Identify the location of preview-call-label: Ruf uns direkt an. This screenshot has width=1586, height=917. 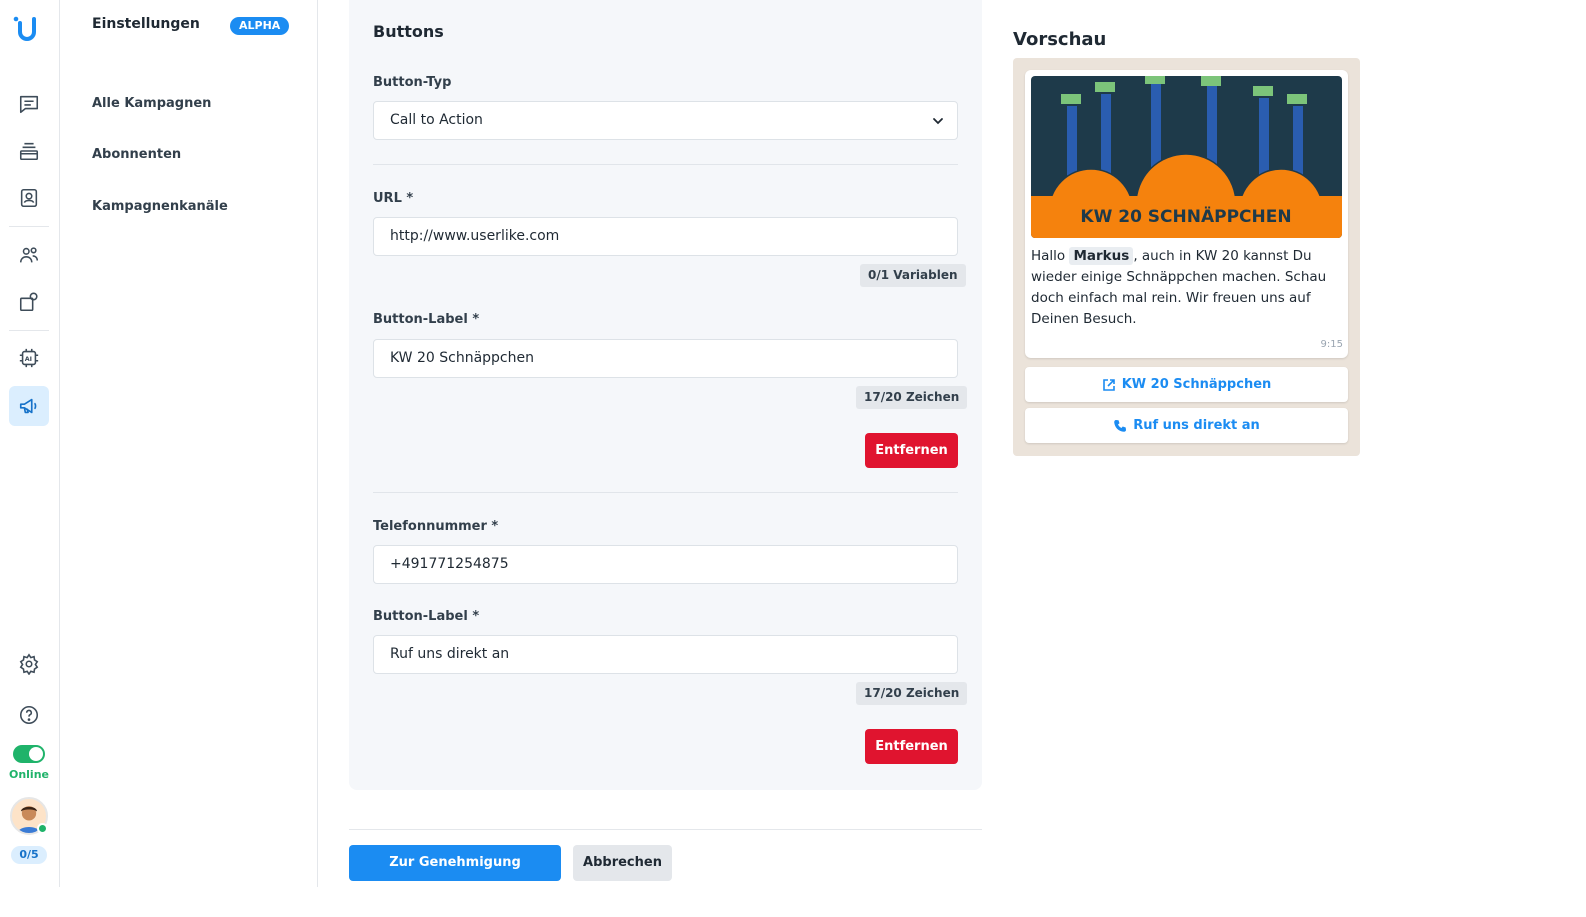
(1196, 425).